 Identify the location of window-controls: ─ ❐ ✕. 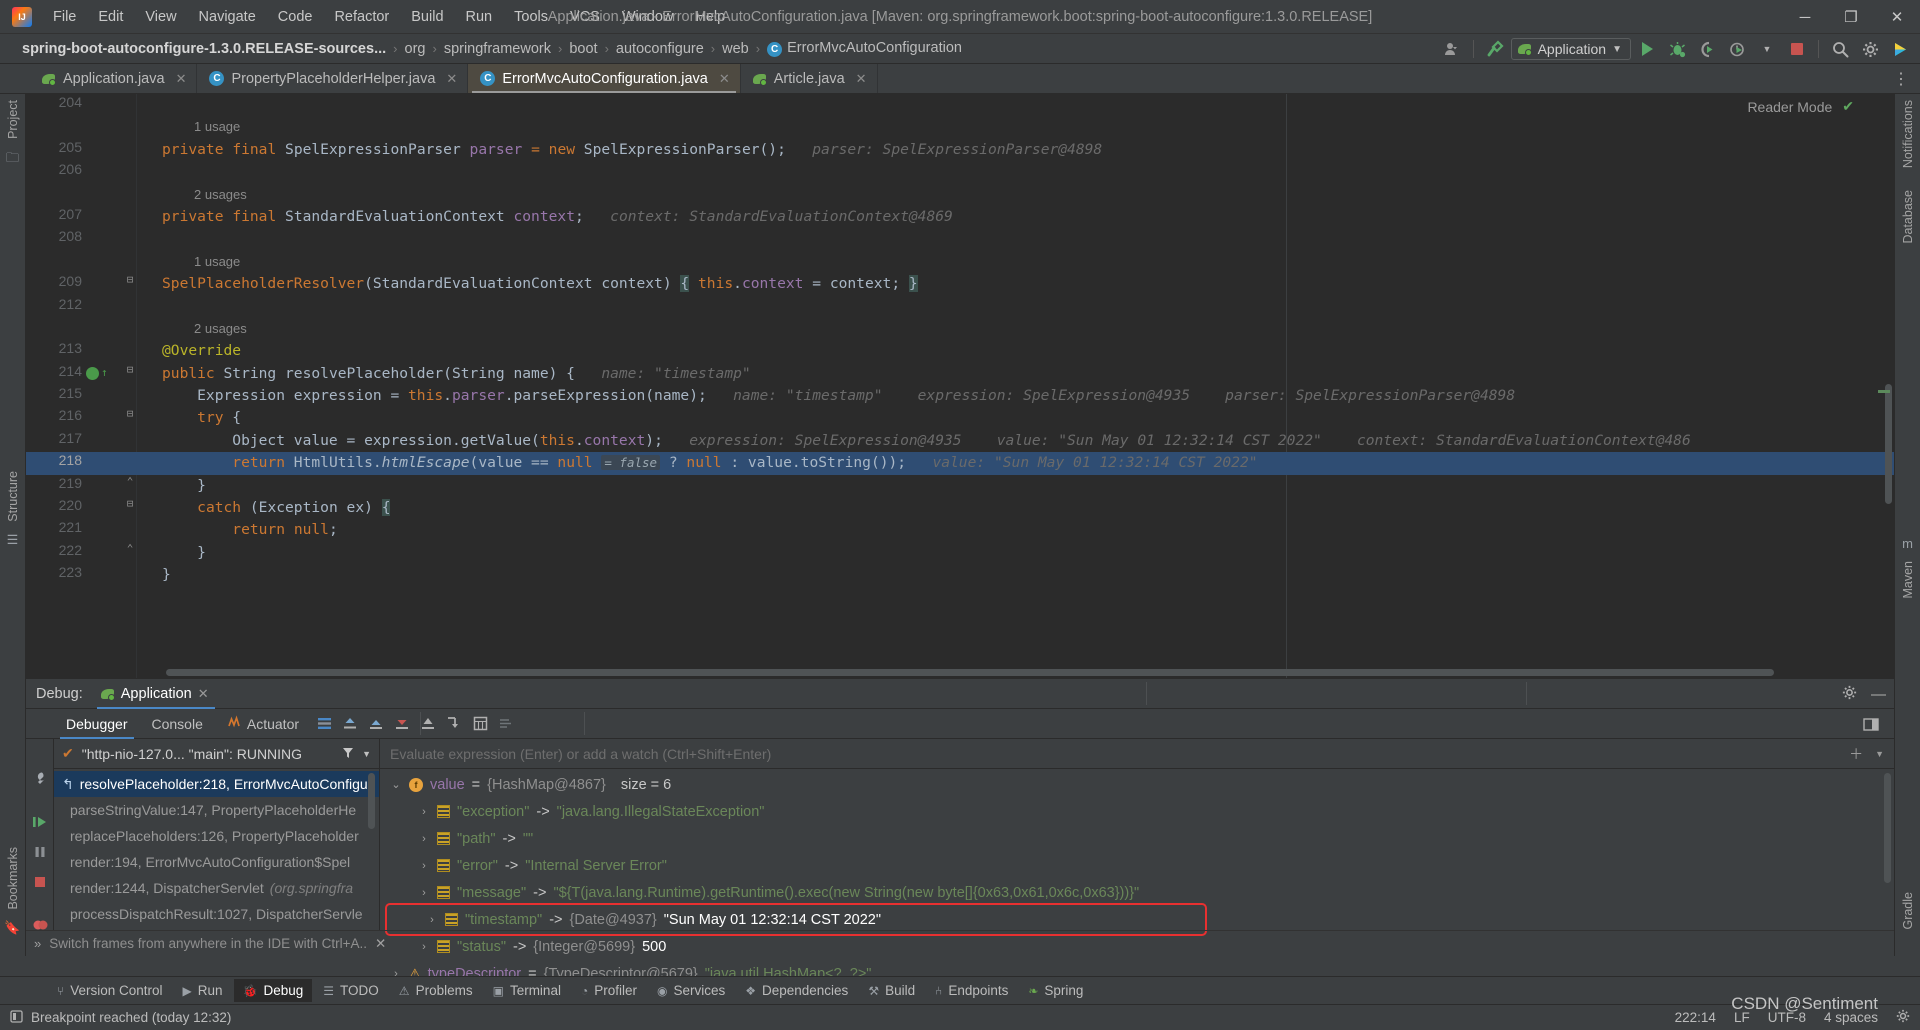
(1851, 17).